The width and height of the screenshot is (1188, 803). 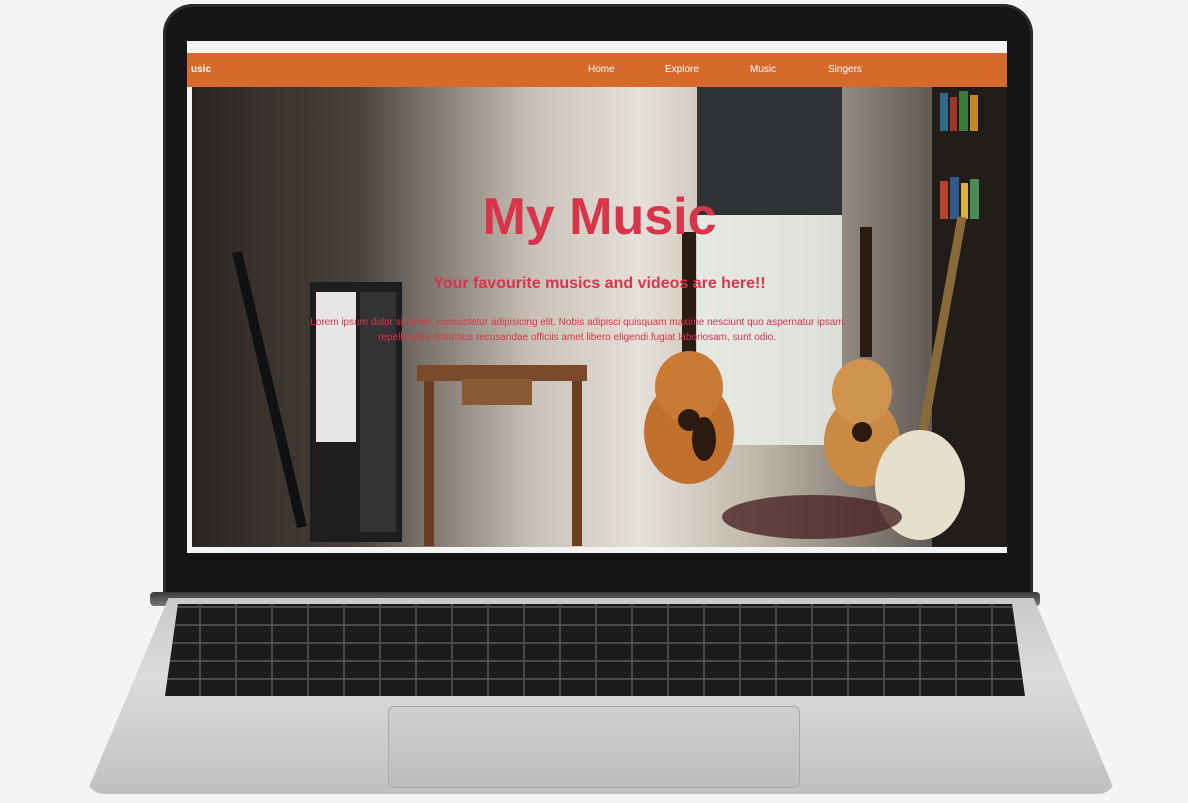 I want to click on laptop-trackpad, so click(x=594, y=747).